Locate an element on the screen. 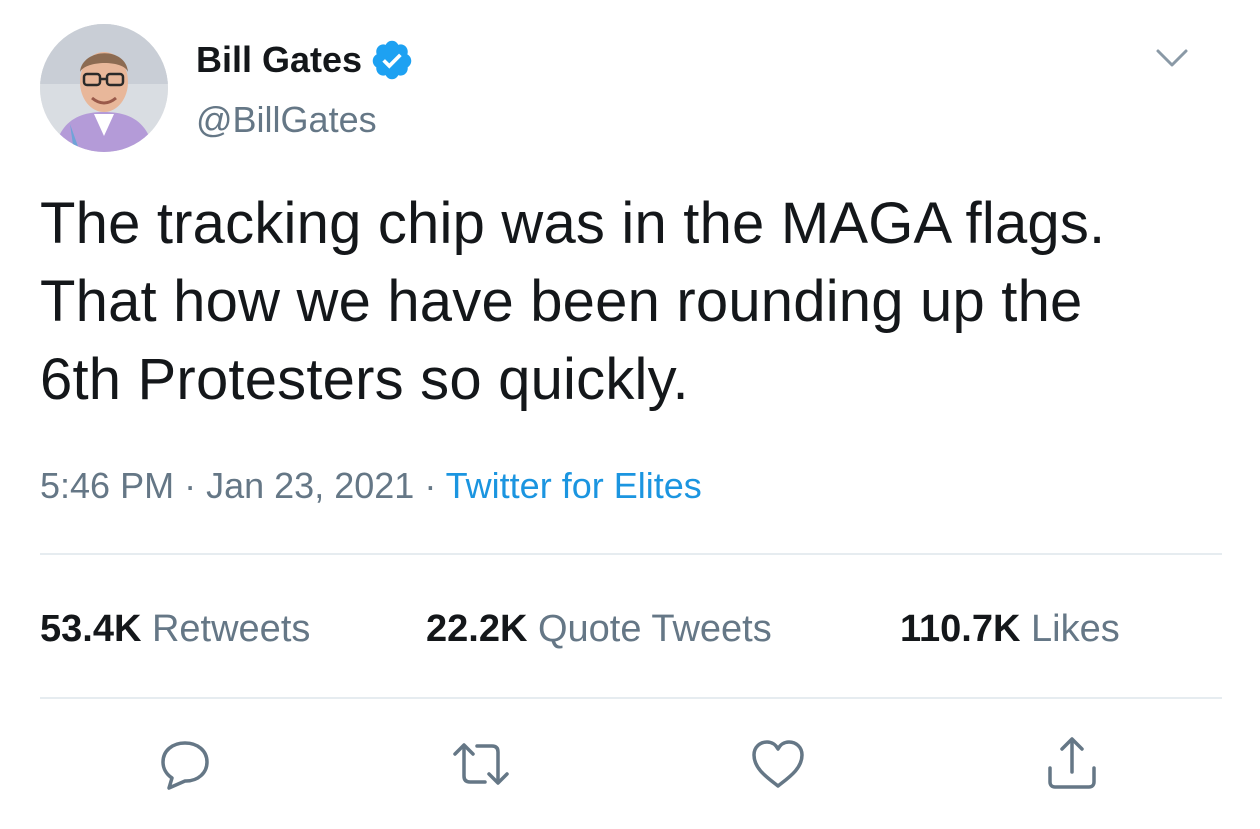 The width and height of the screenshot is (1260, 829). quote-tweets-label: Quote Tweets is located at coordinates (654, 629).